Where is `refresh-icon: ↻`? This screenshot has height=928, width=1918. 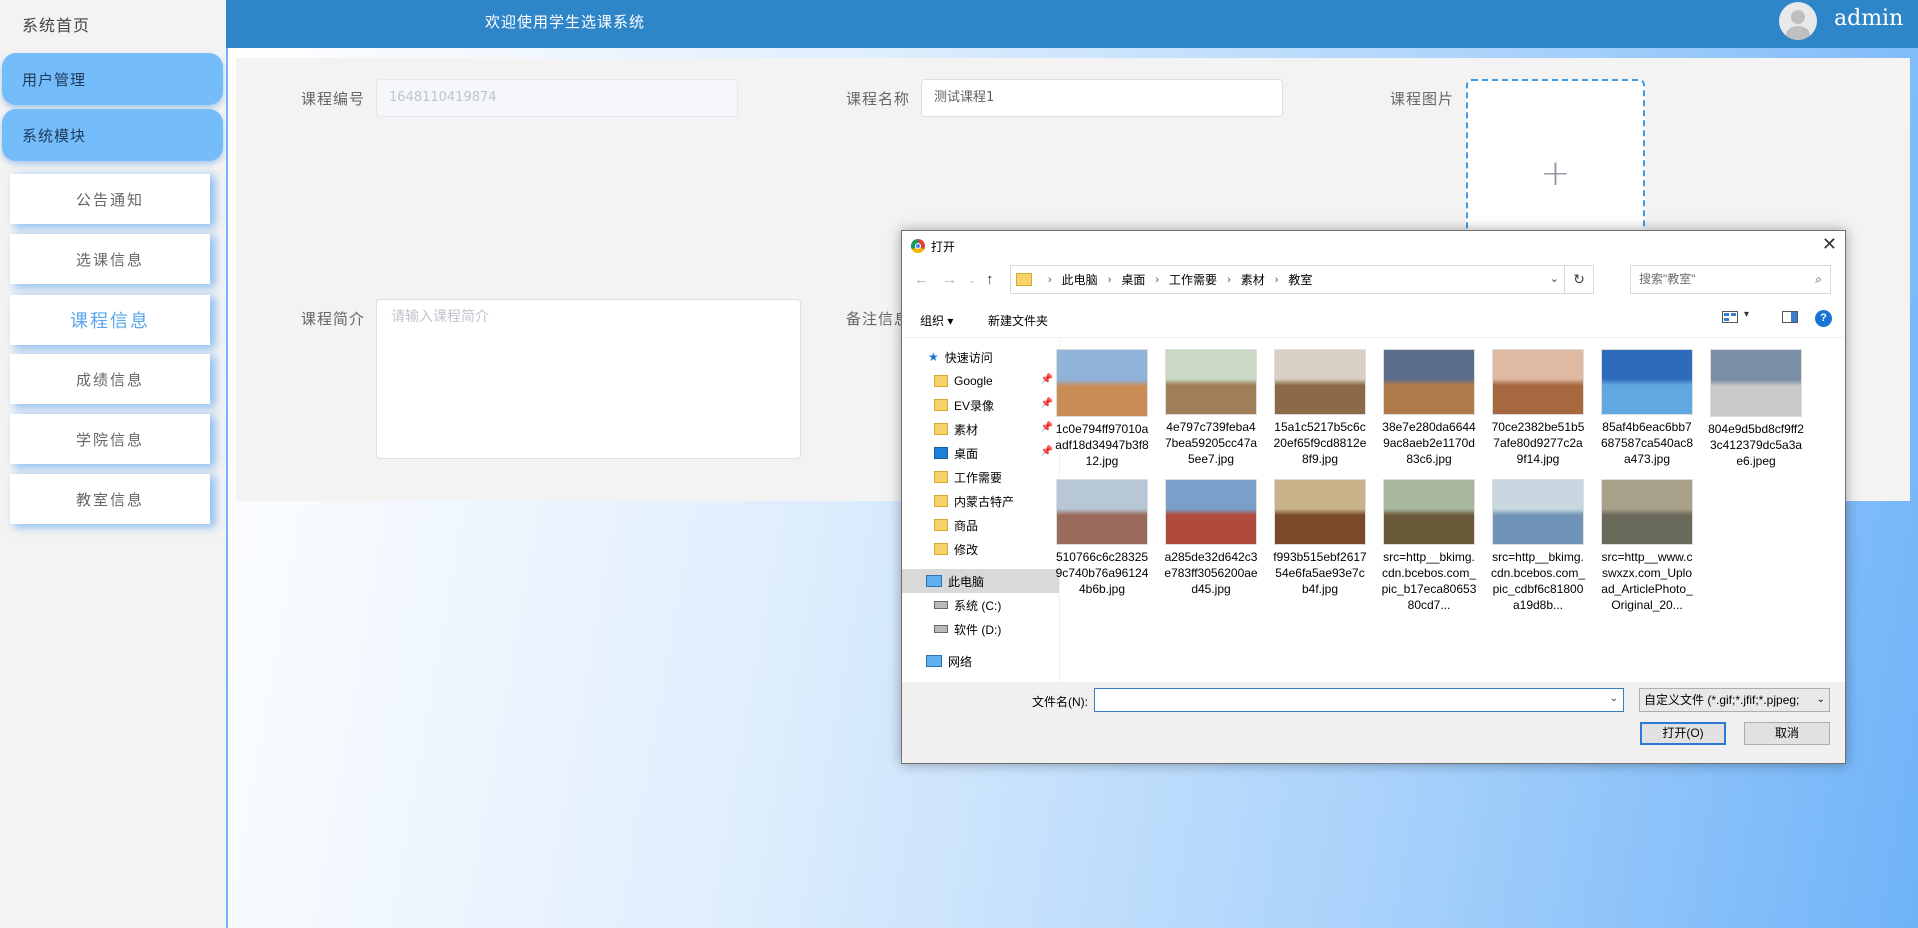 refresh-icon: ↻ is located at coordinates (1578, 279).